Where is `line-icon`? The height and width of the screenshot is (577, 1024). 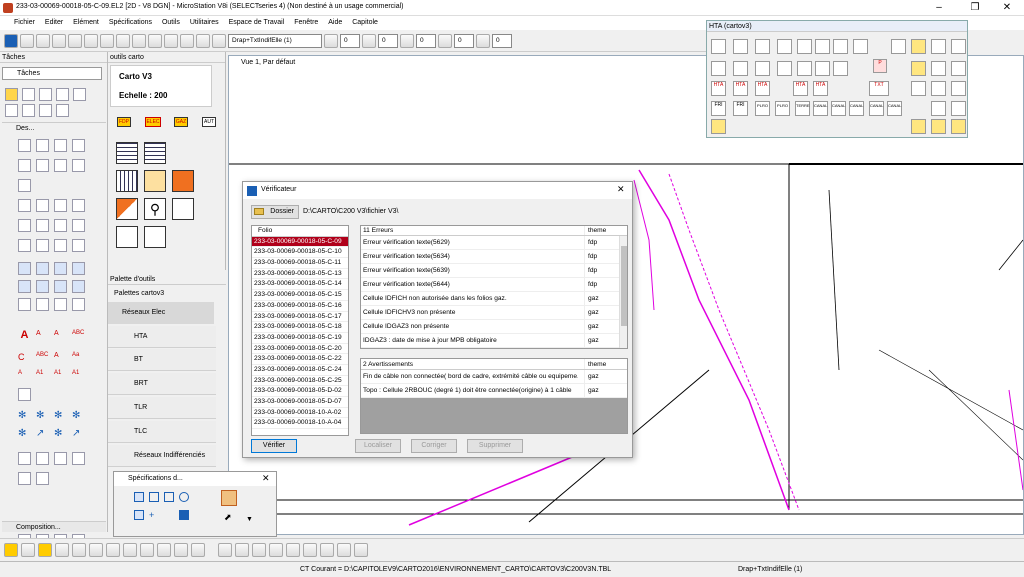
line-icon is located at coordinates (24, 145).